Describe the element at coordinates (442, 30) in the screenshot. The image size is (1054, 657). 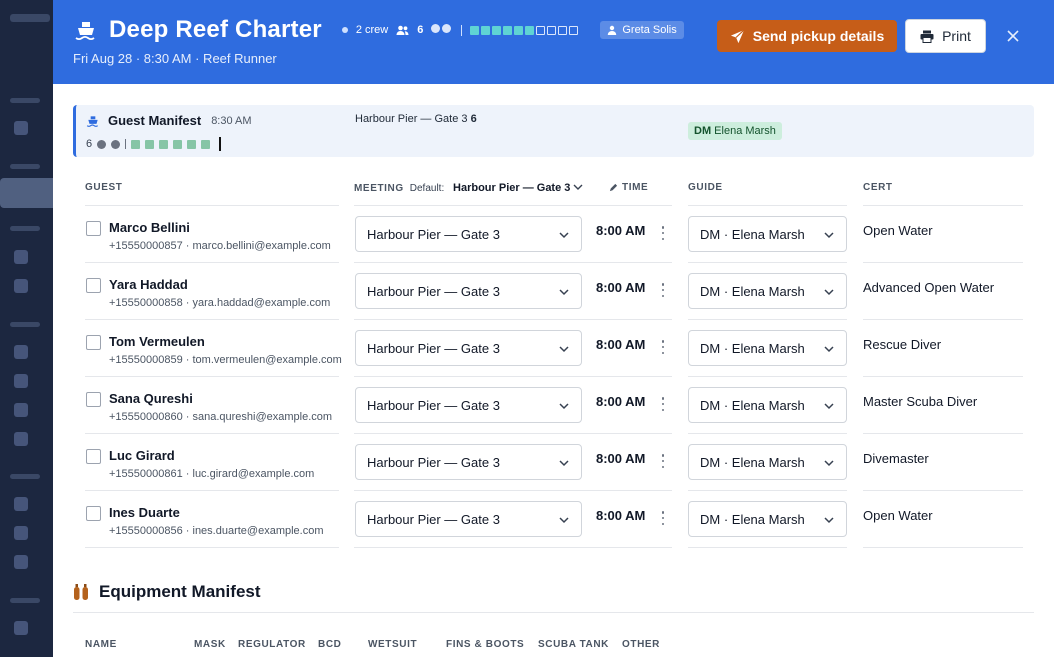
I see `crew-circles` at that location.